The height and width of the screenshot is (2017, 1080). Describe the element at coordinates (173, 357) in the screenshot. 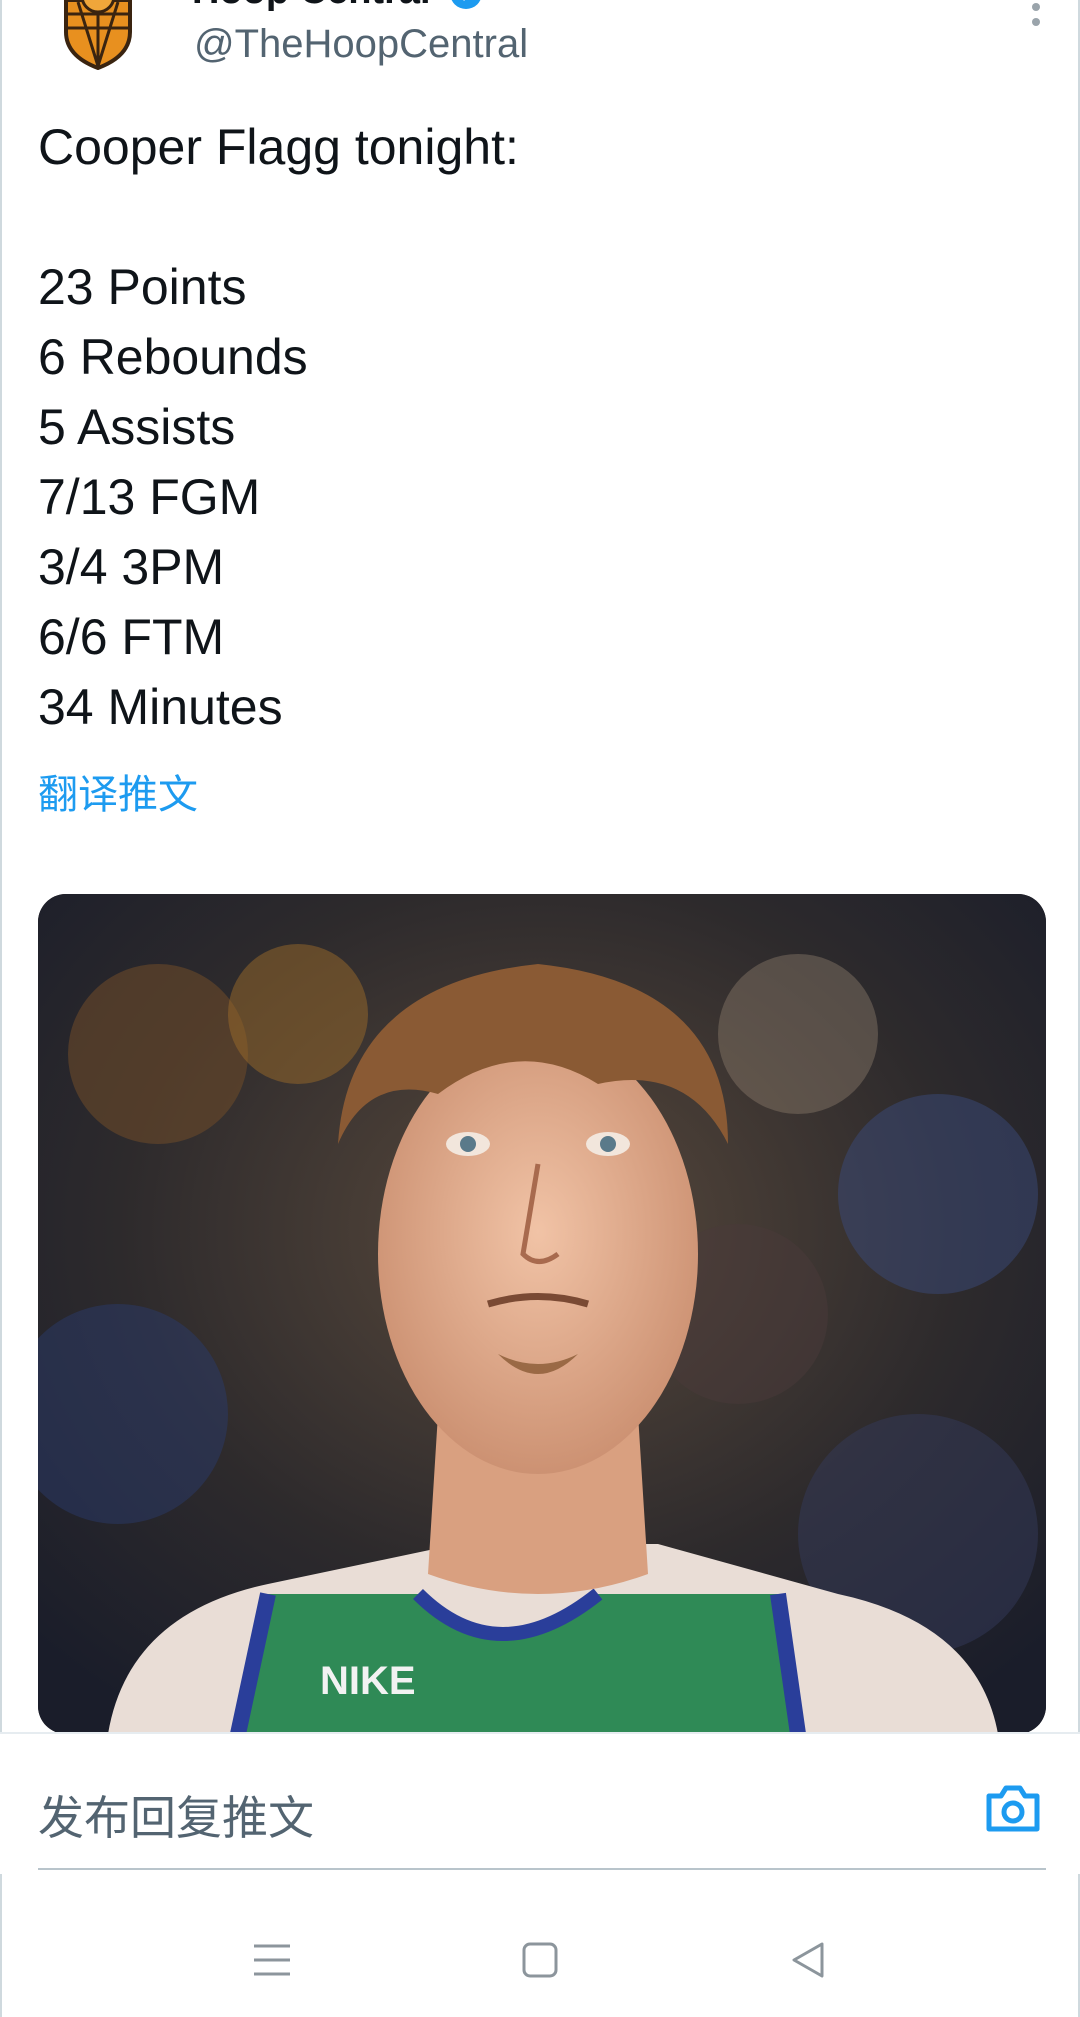

I see `stat-rebounds: 6 Rebounds` at that location.